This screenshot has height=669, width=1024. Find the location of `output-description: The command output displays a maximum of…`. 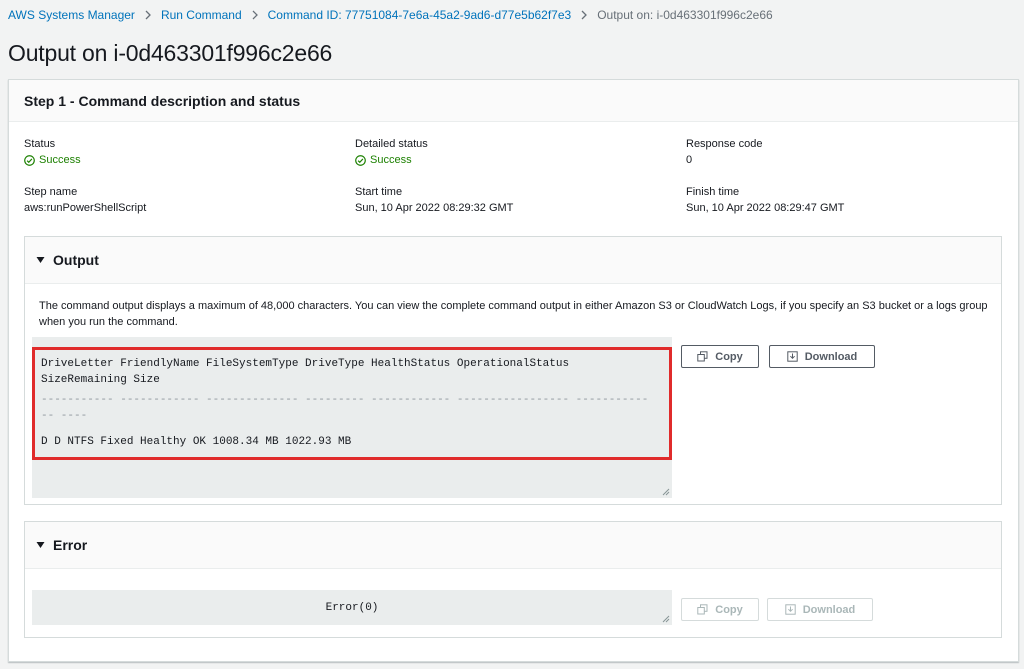

output-description: The command output displays a maximum of… is located at coordinates (513, 314).